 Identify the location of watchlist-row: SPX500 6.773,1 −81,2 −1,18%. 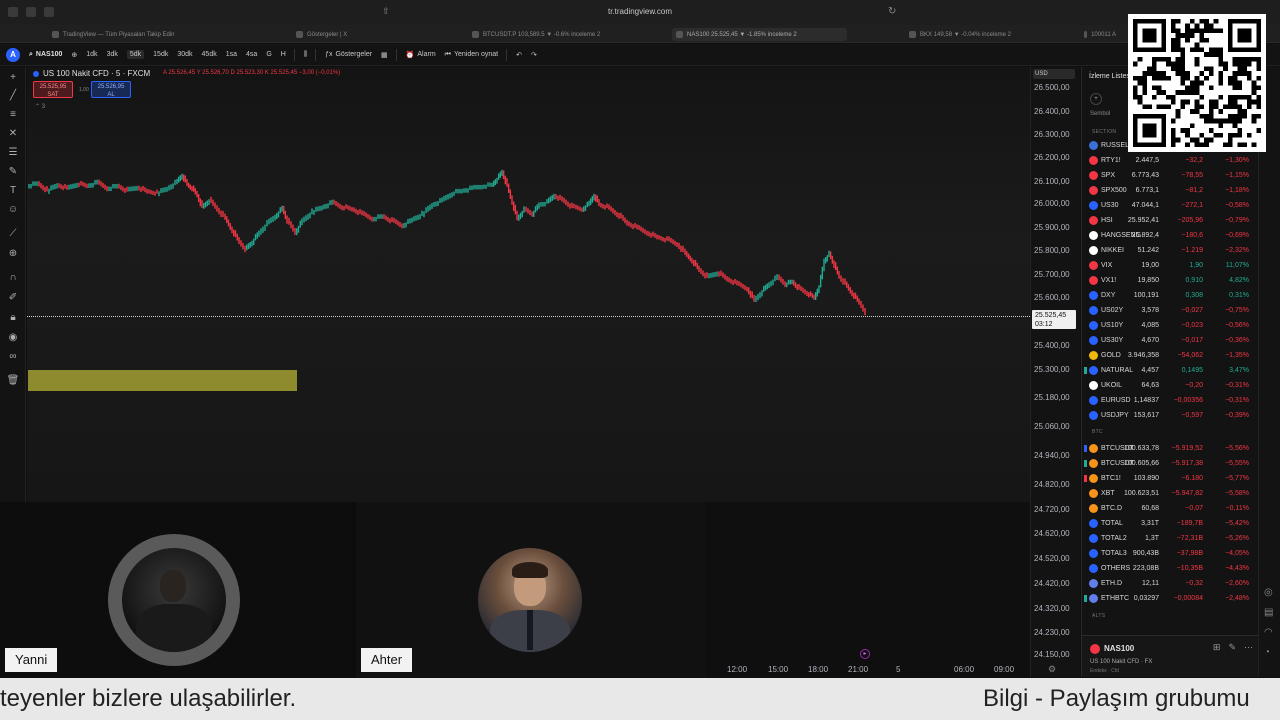
(1170, 190).